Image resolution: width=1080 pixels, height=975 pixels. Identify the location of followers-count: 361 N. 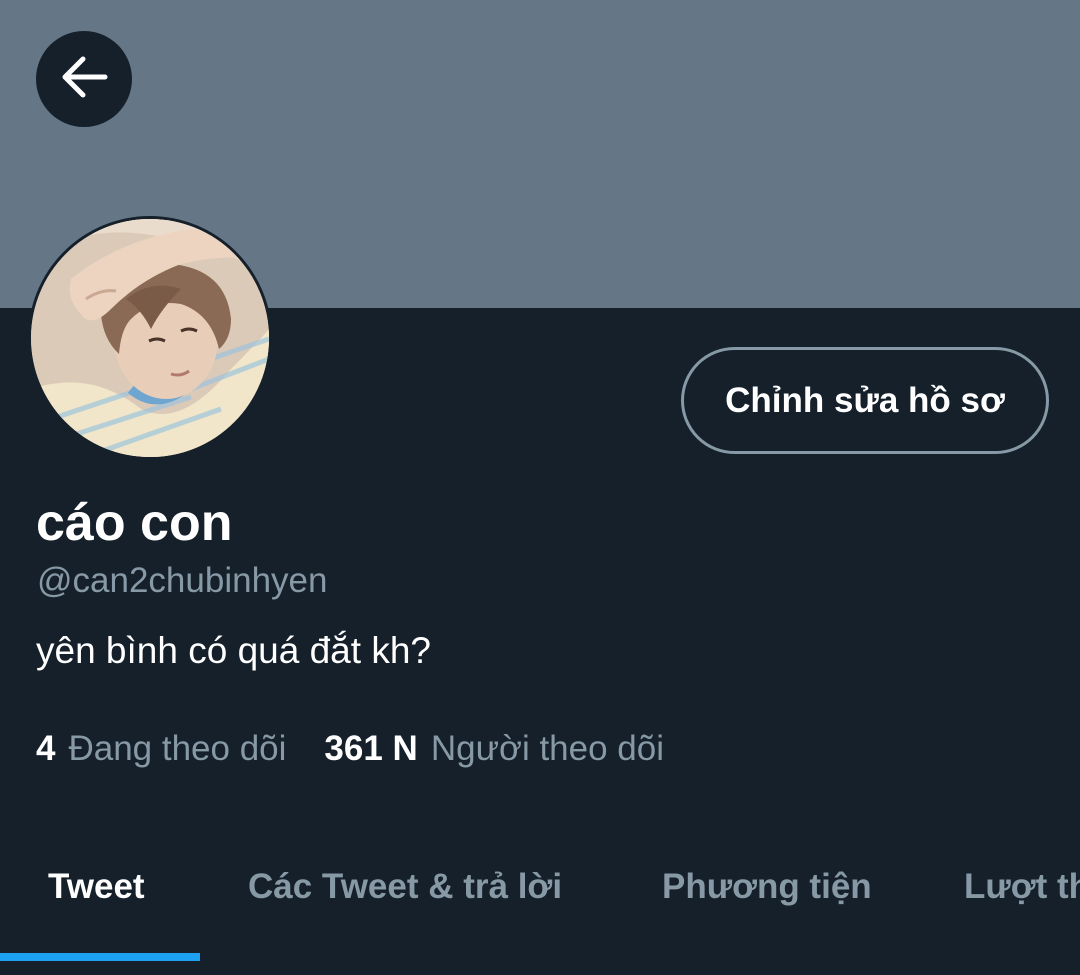
(371, 748).